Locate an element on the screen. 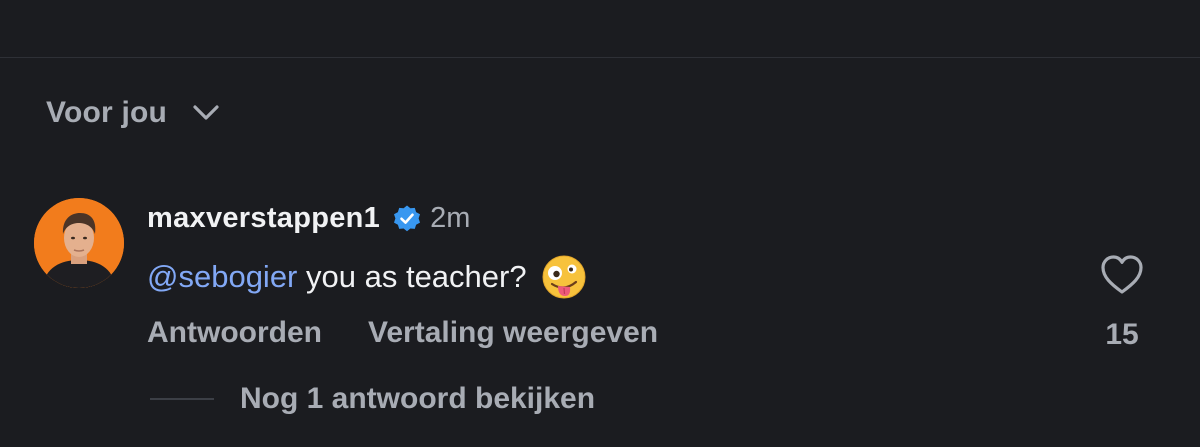  comment-header: maxverstappen1 2m is located at coordinates (308, 218).